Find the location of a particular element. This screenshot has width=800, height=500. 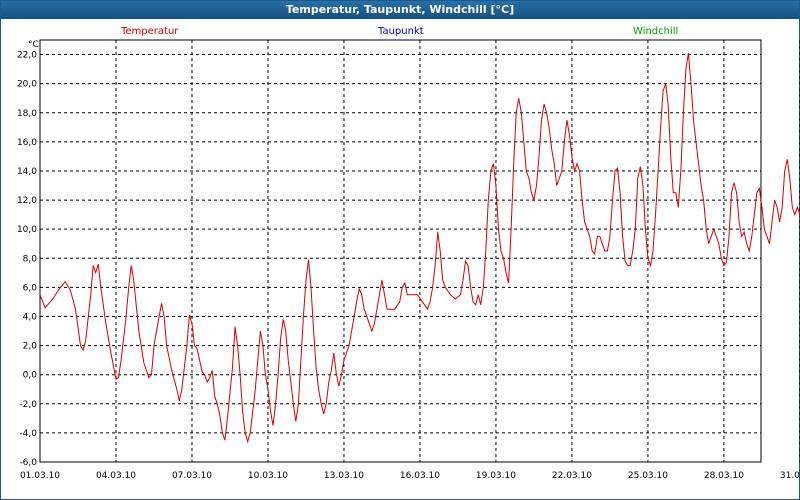

x-tick-label: 25.03.10 is located at coordinates (648, 476).